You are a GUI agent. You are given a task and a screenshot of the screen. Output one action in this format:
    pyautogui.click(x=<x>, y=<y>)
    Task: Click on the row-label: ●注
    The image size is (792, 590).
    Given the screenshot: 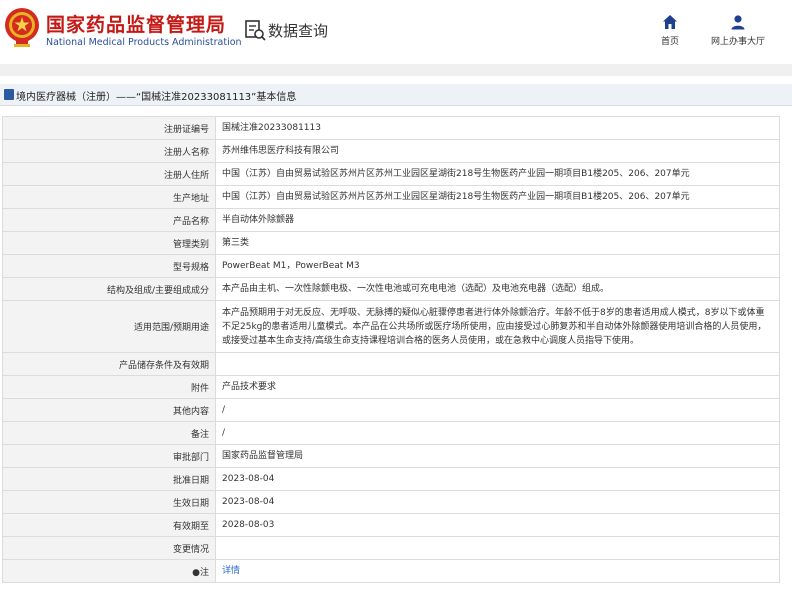 What is the action you would take?
    pyautogui.click(x=109, y=571)
    